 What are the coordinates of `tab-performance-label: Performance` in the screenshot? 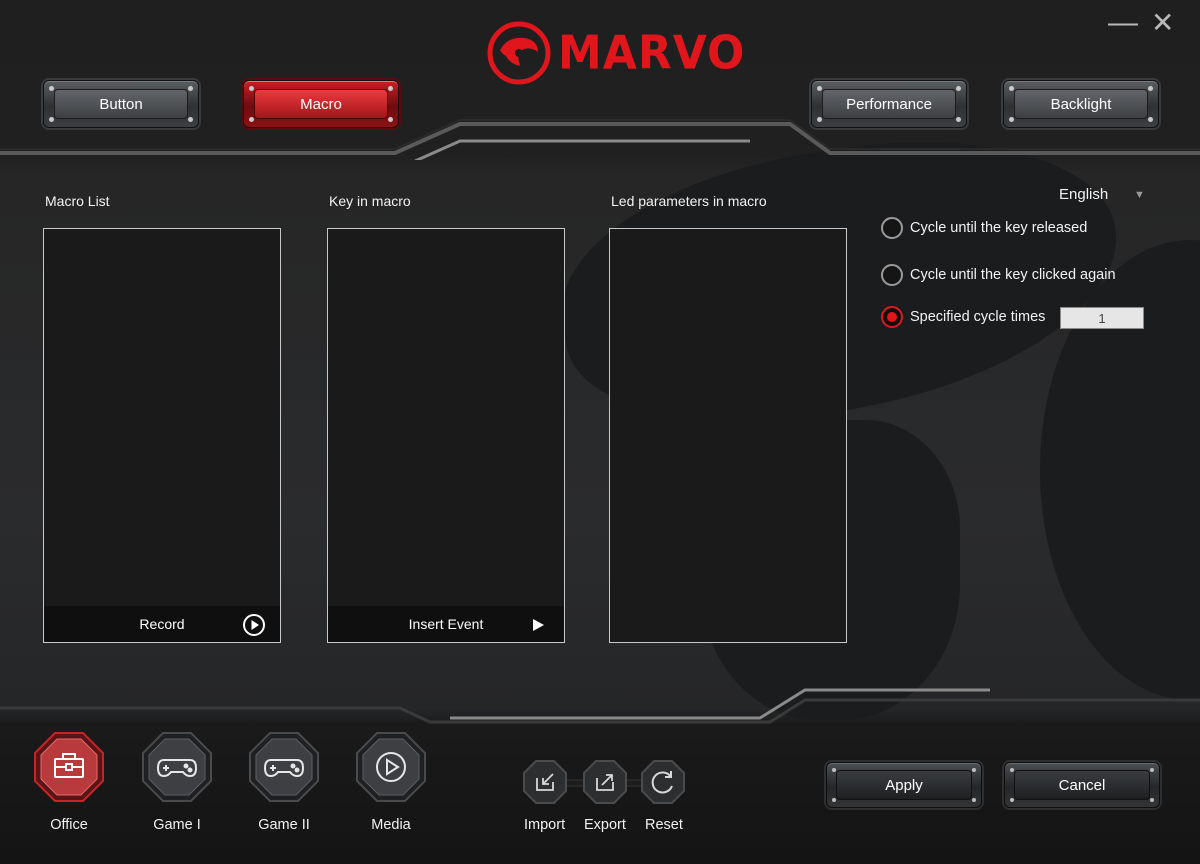 It's located at (889, 104).